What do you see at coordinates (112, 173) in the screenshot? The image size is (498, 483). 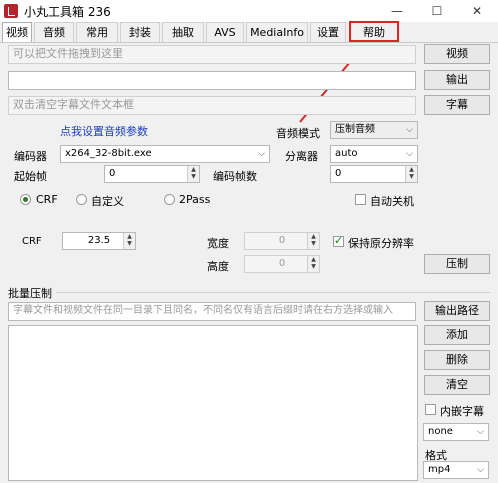 I see `start-frame-value: 0` at bounding box center [112, 173].